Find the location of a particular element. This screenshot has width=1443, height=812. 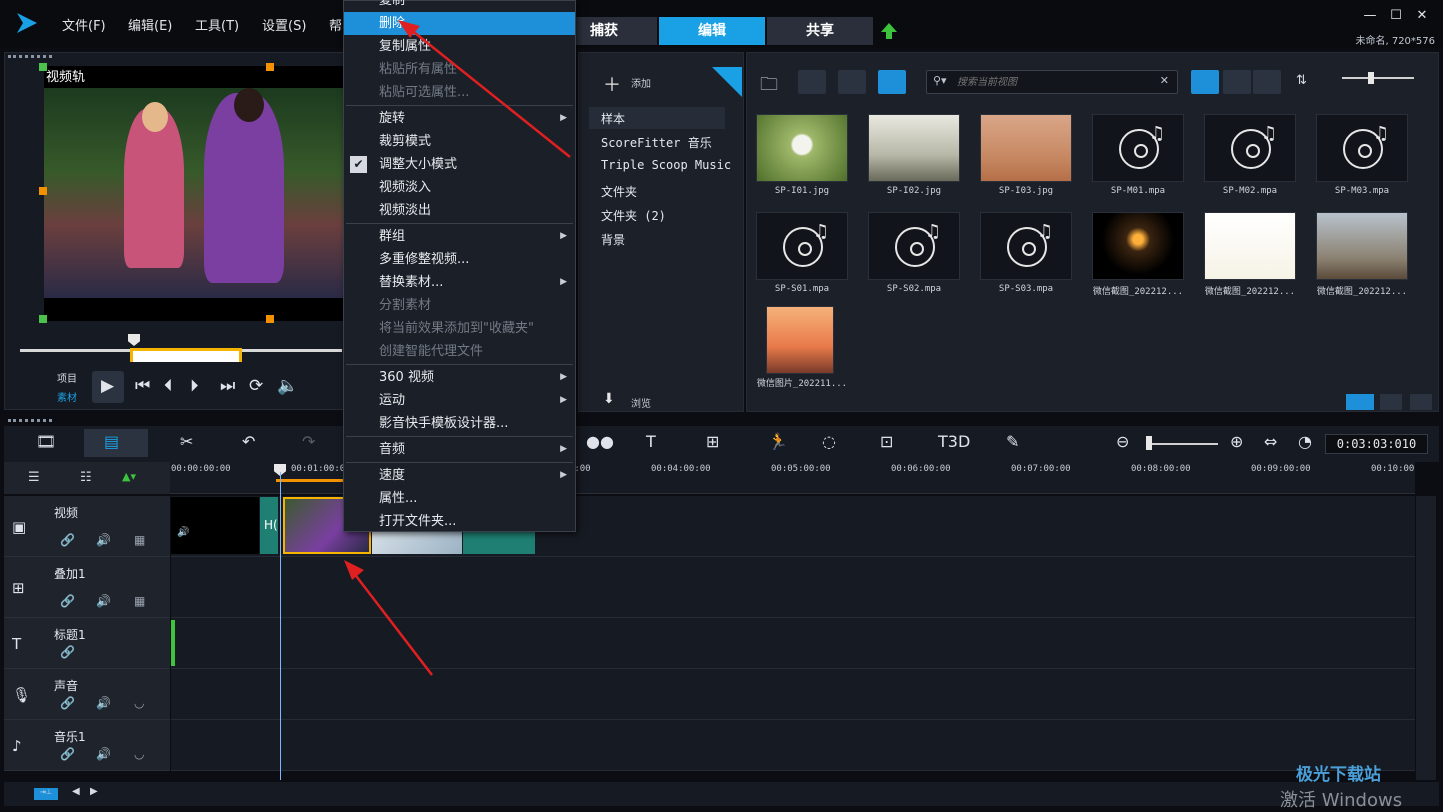

thumbnail-size-handle is located at coordinates (1371, 78).